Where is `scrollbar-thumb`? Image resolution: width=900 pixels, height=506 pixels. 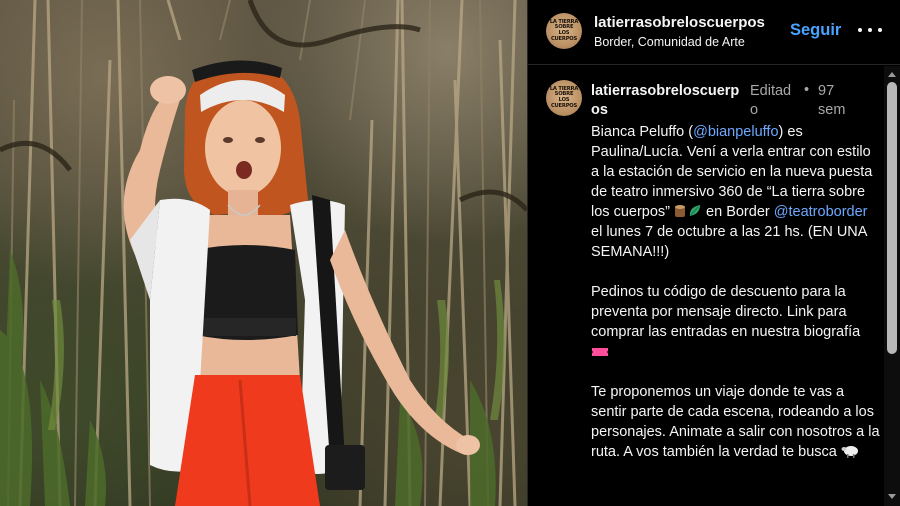
scrollbar-thumb is located at coordinates (892, 218).